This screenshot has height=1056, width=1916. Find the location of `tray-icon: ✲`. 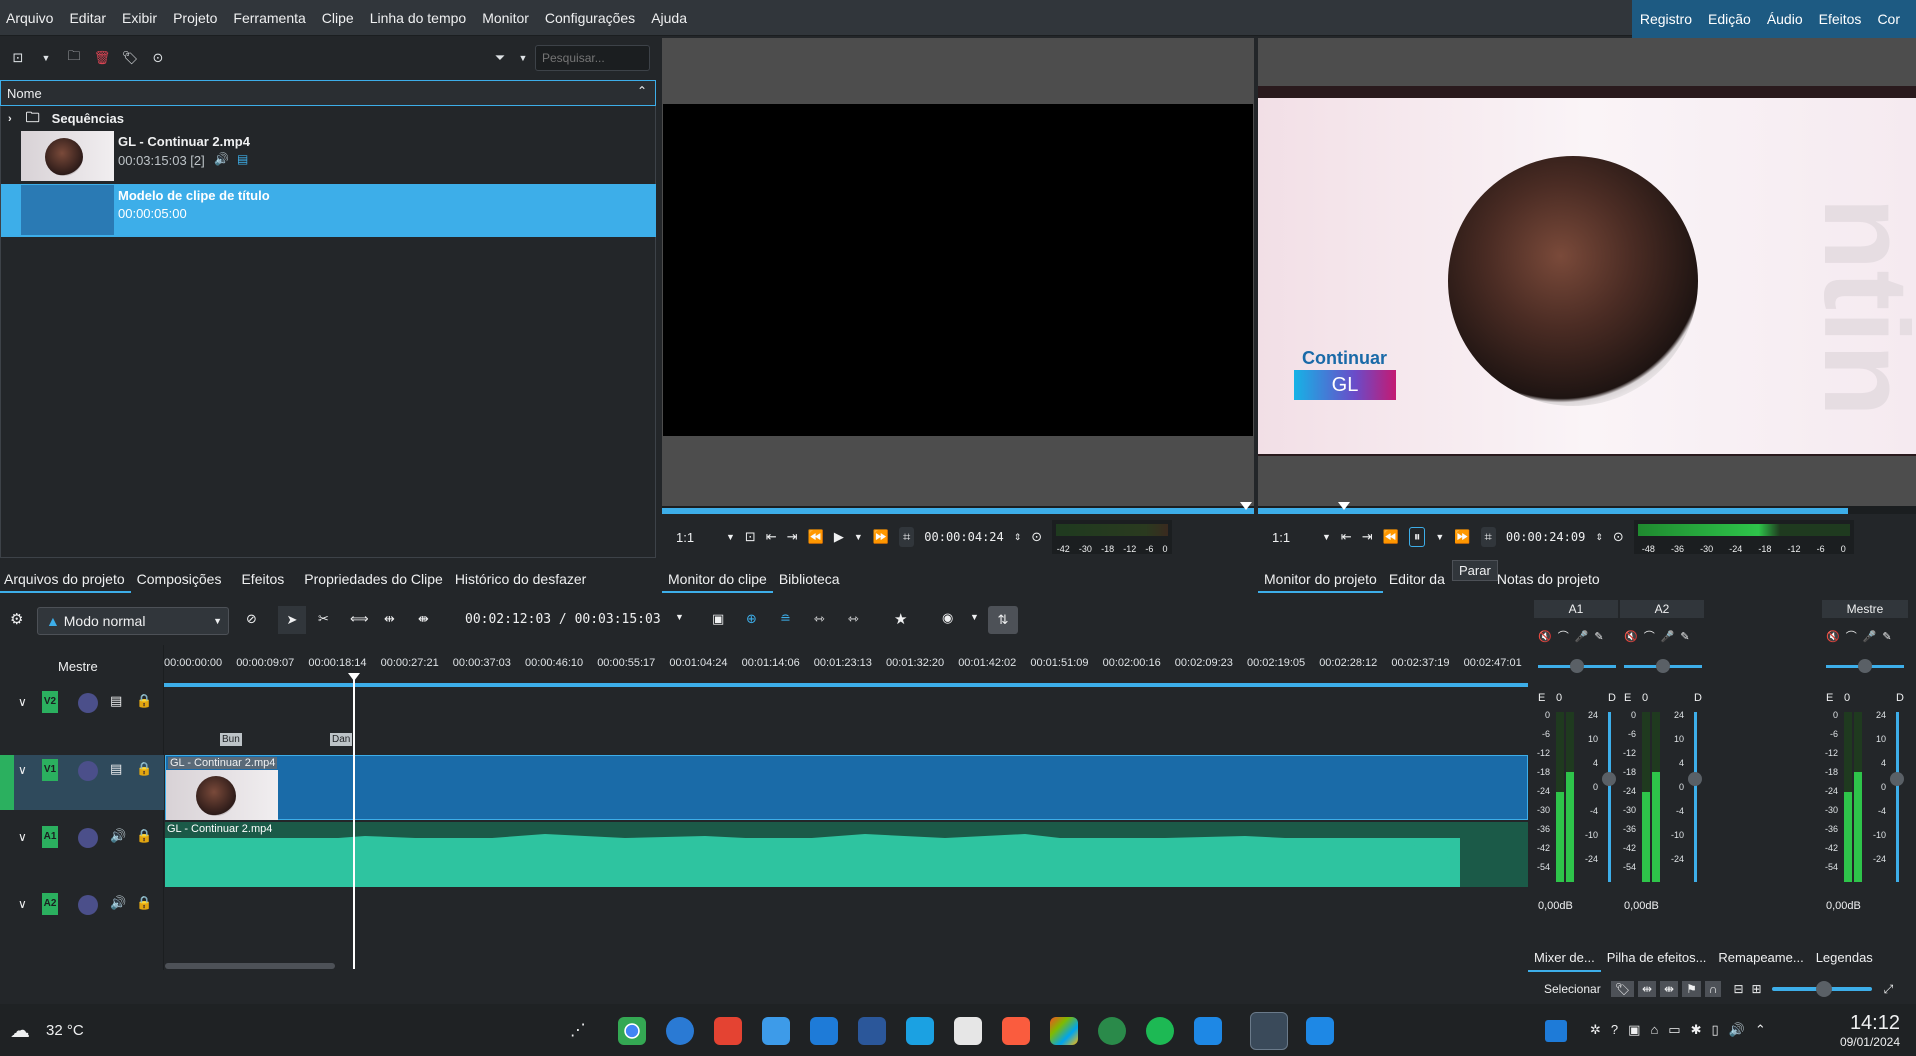

tray-icon: ✲ is located at coordinates (1595, 1030).